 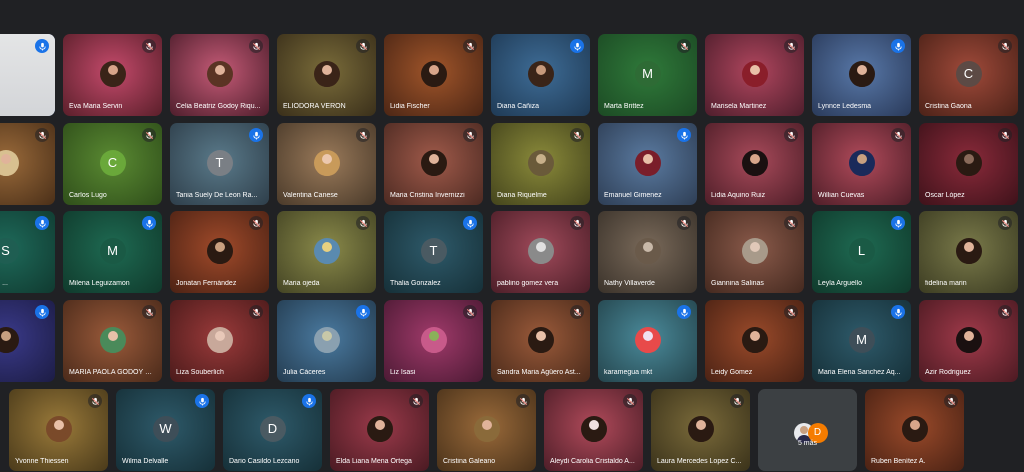 I want to click on participant-name: Wilma Delvalle, so click(x=145, y=461).